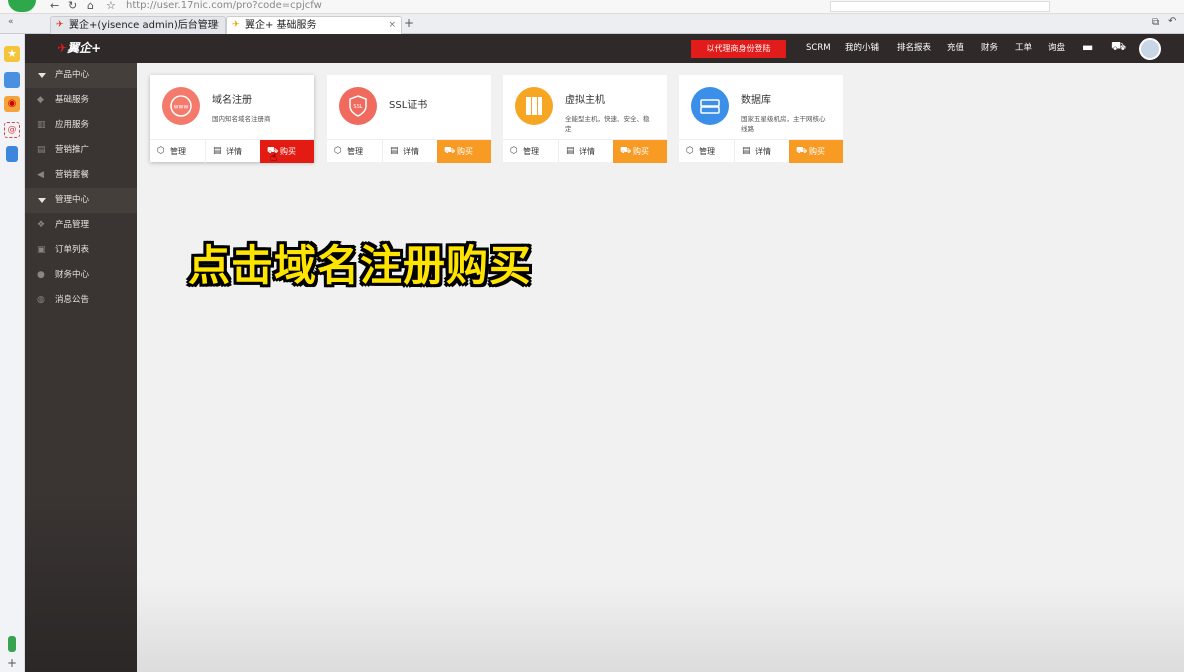  I want to click on new-tab-icon: +, so click(409, 23).